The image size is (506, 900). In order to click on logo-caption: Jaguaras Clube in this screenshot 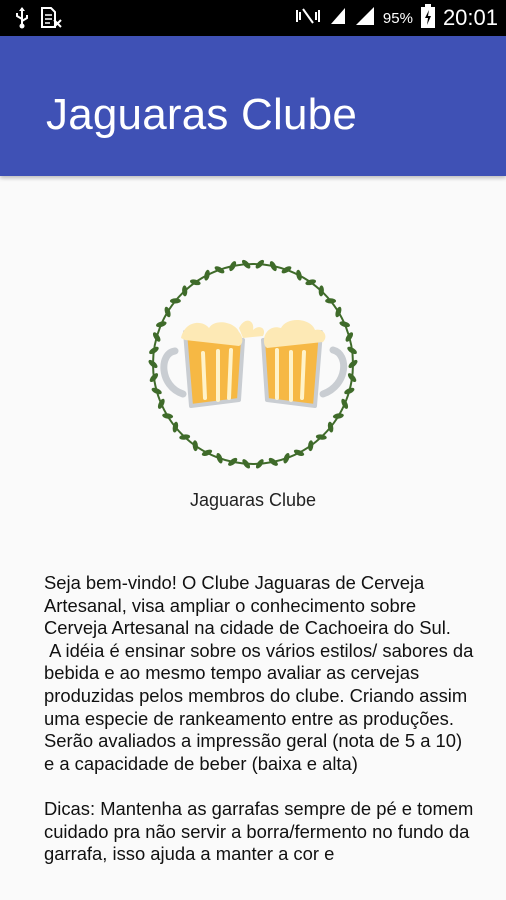, I will do `click(253, 500)`.